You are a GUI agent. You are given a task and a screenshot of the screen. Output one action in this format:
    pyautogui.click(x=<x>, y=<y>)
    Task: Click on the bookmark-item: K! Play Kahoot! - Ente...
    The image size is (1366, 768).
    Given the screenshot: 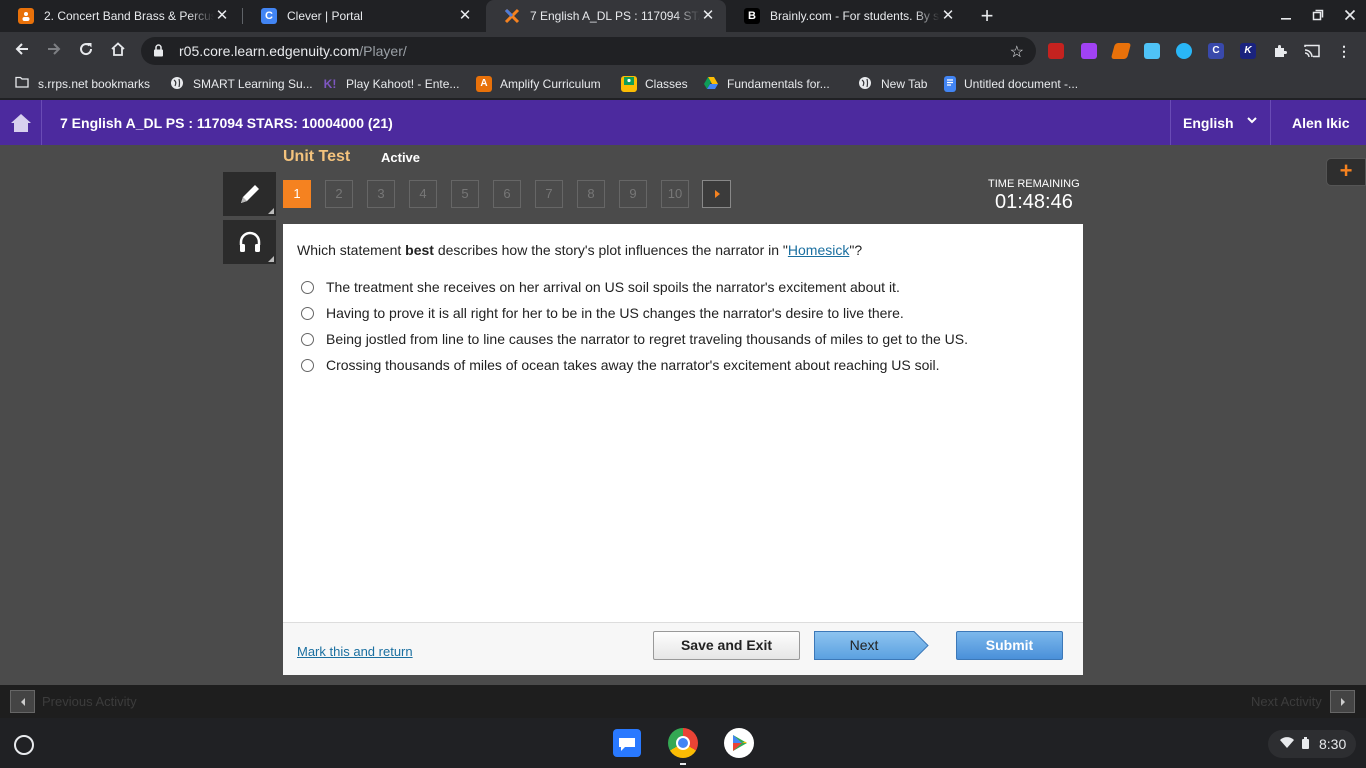 What is the action you would take?
    pyautogui.click(x=391, y=84)
    